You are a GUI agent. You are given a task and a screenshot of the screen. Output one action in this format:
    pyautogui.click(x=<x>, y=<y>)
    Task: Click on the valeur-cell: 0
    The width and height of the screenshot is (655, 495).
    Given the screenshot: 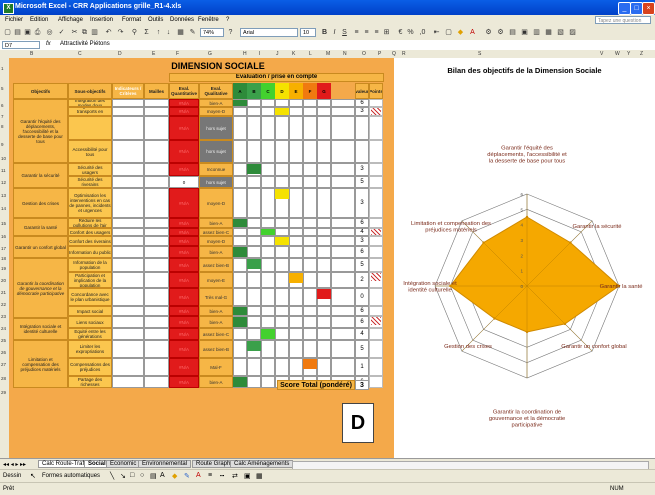 What is the action you would take?
    pyautogui.click(x=362, y=297)
    